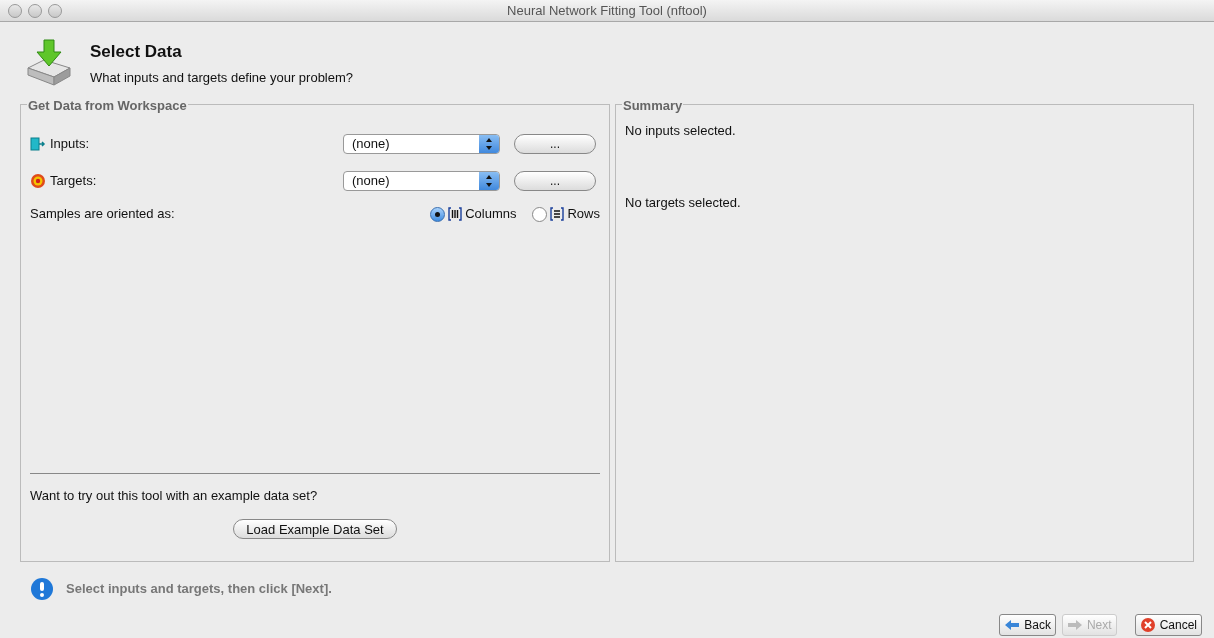 The image size is (1214, 638). What do you see at coordinates (1012, 625) in the screenshot?
I see `left-arrow-icon` at bounding box center [1012, 625].